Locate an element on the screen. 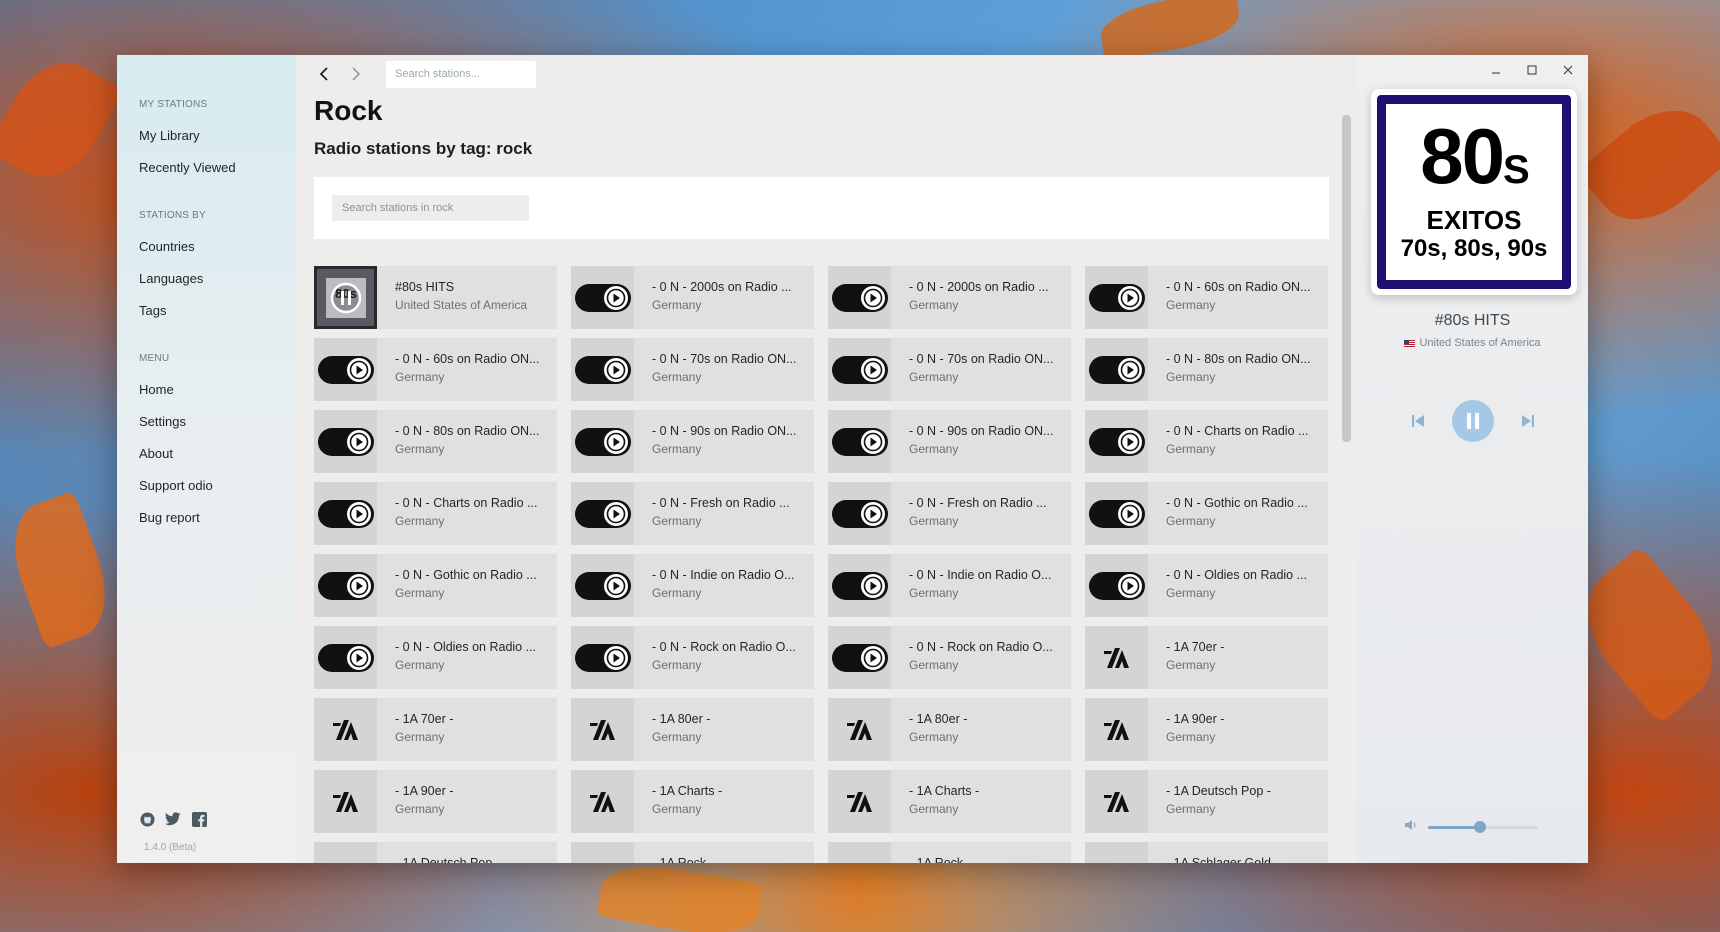  sidebar-item-recently-viewed: Recently Viewed is located at coordinates (206, 168).